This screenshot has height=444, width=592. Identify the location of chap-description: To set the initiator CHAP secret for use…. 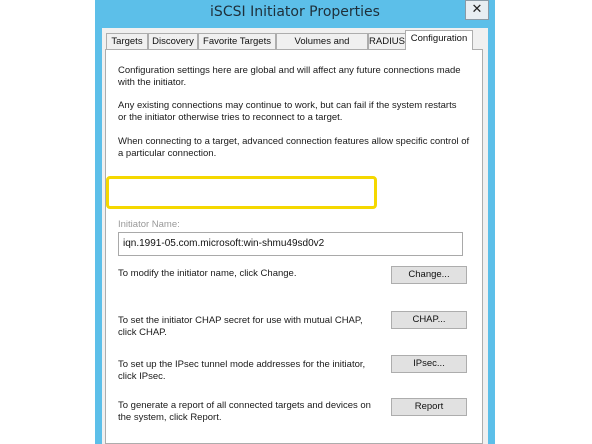
(240, 326).